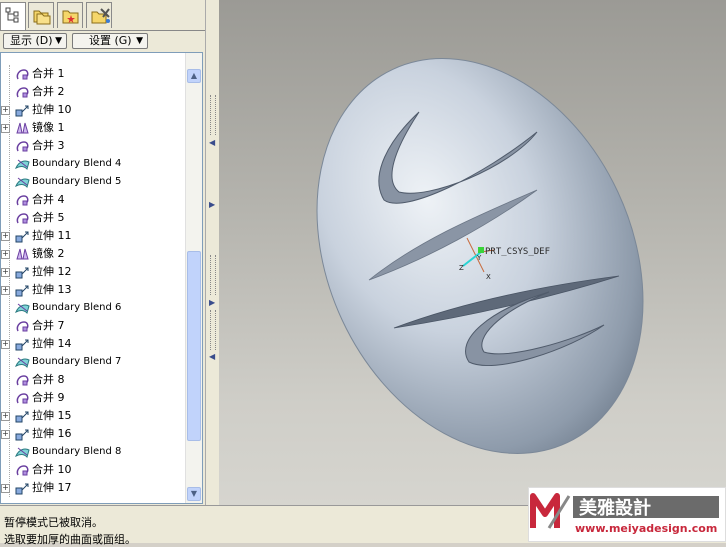 The image size is (726, 547). I want to click on chevron-down-icon: ▼, so click(139, 41).